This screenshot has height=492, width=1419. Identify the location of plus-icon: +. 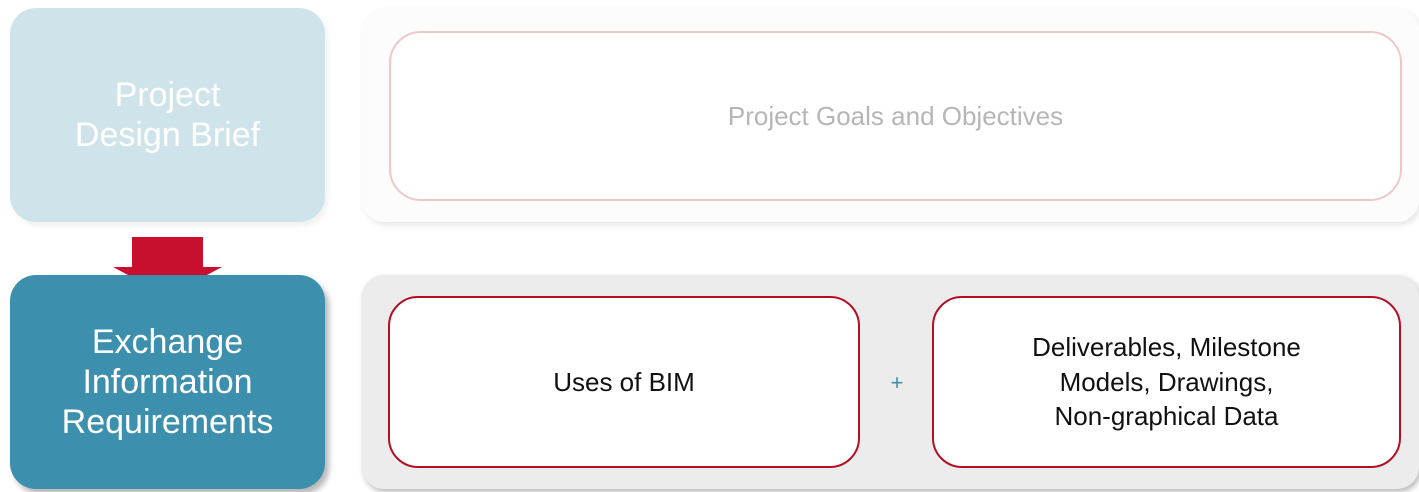
(897, 382).